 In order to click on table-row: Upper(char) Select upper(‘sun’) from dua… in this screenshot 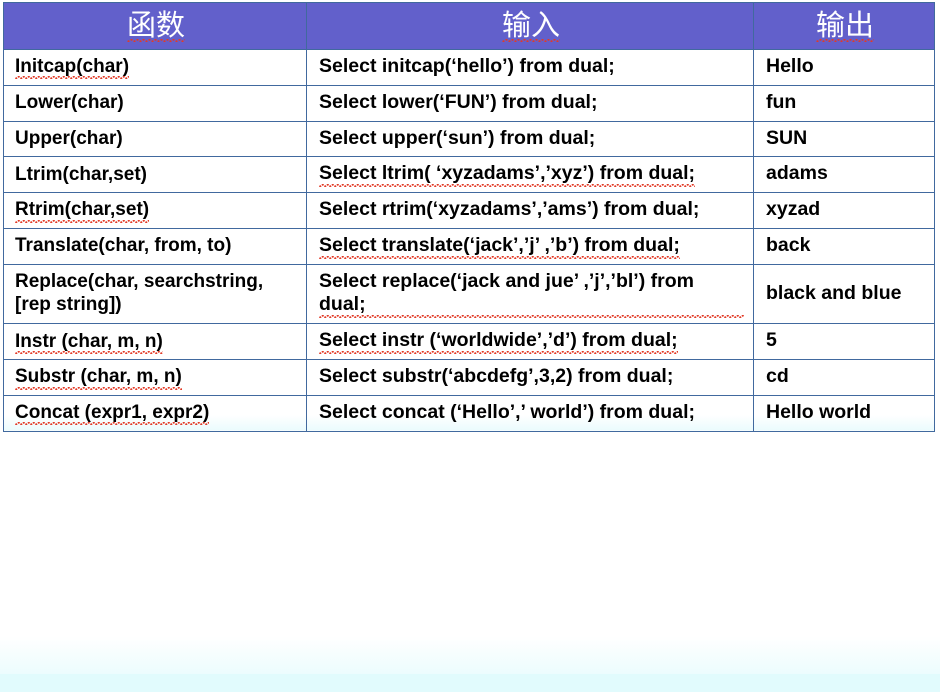, I will do `click(469, 139)`.